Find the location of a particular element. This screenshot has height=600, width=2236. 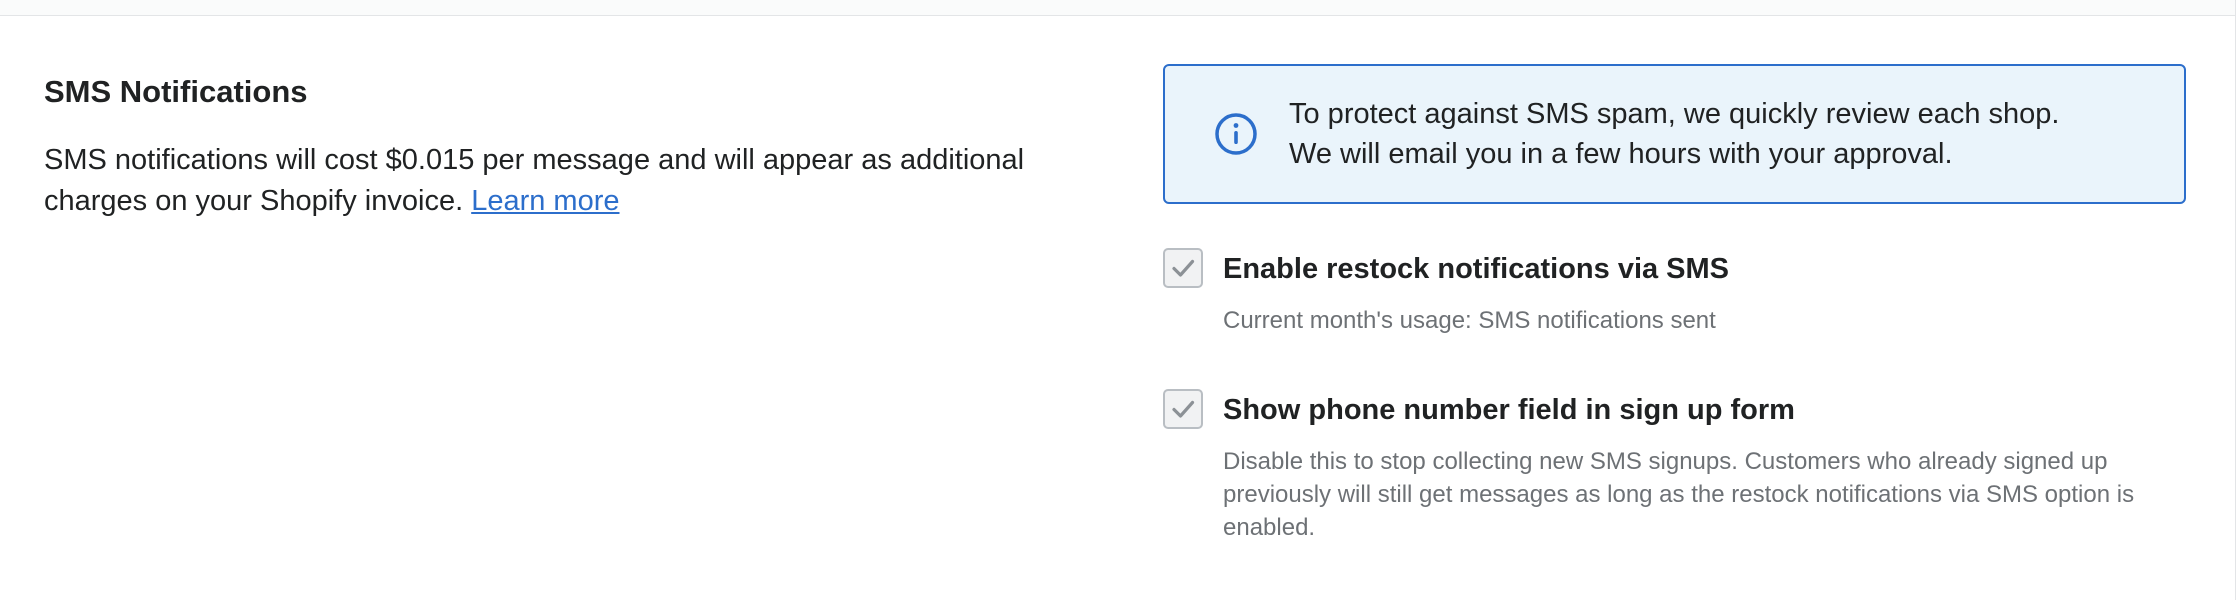

top-divider is located at coordinates (1118, 8).